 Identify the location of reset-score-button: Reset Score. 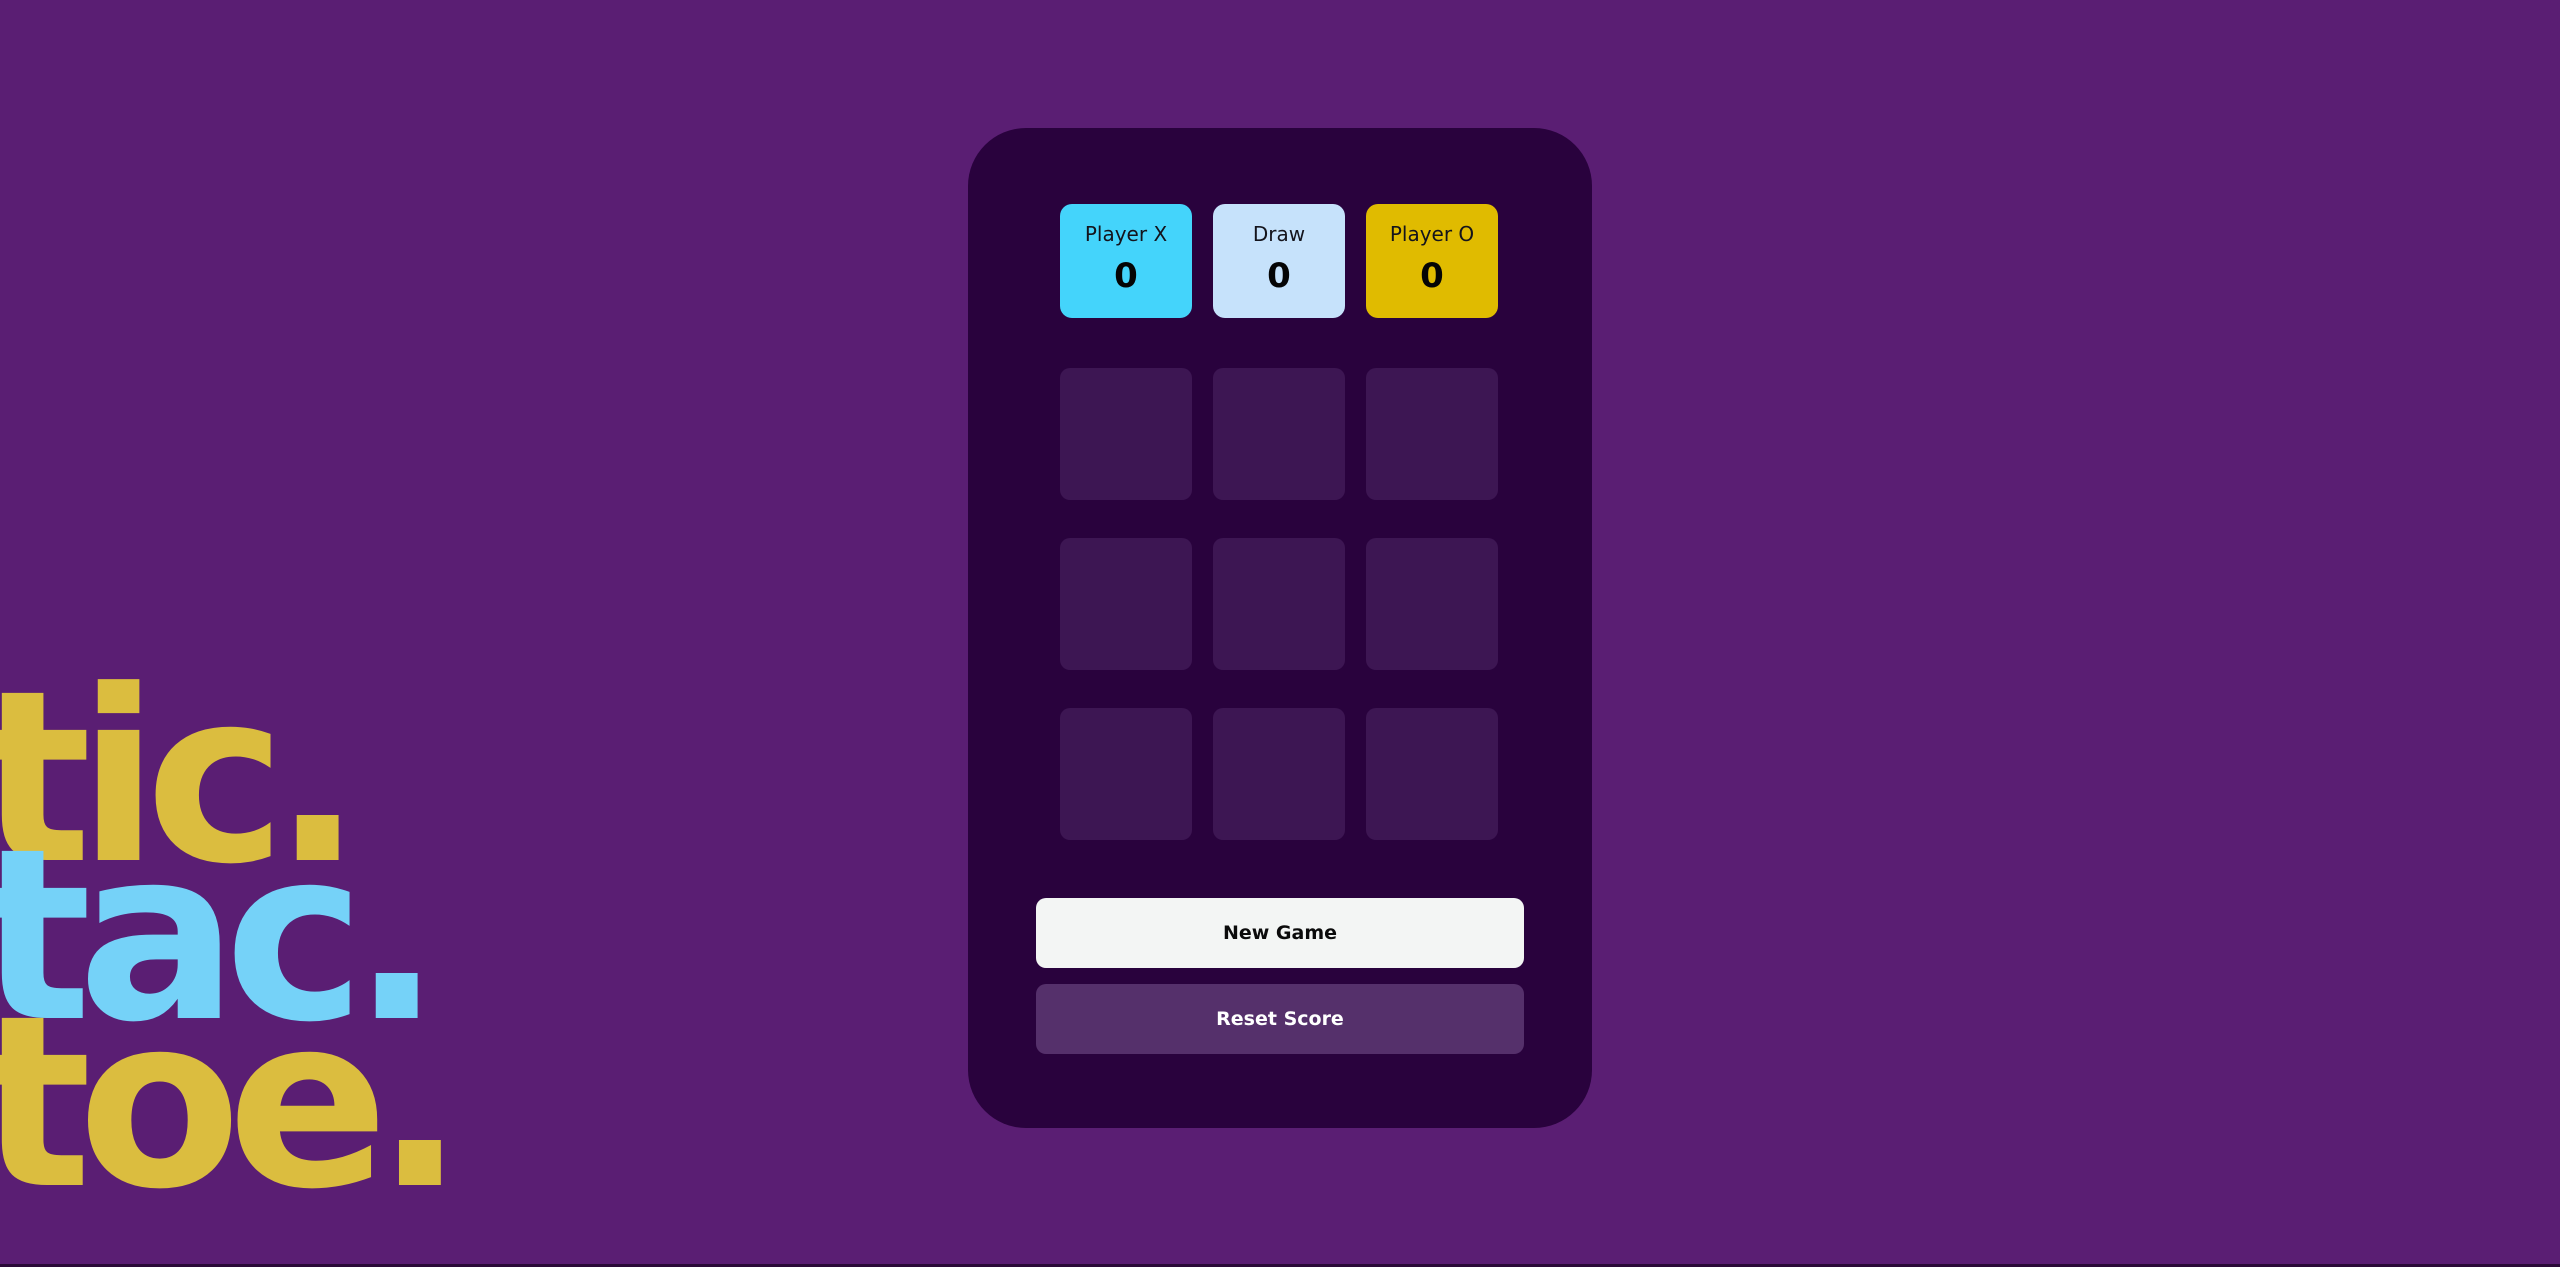
(1280, 1019).